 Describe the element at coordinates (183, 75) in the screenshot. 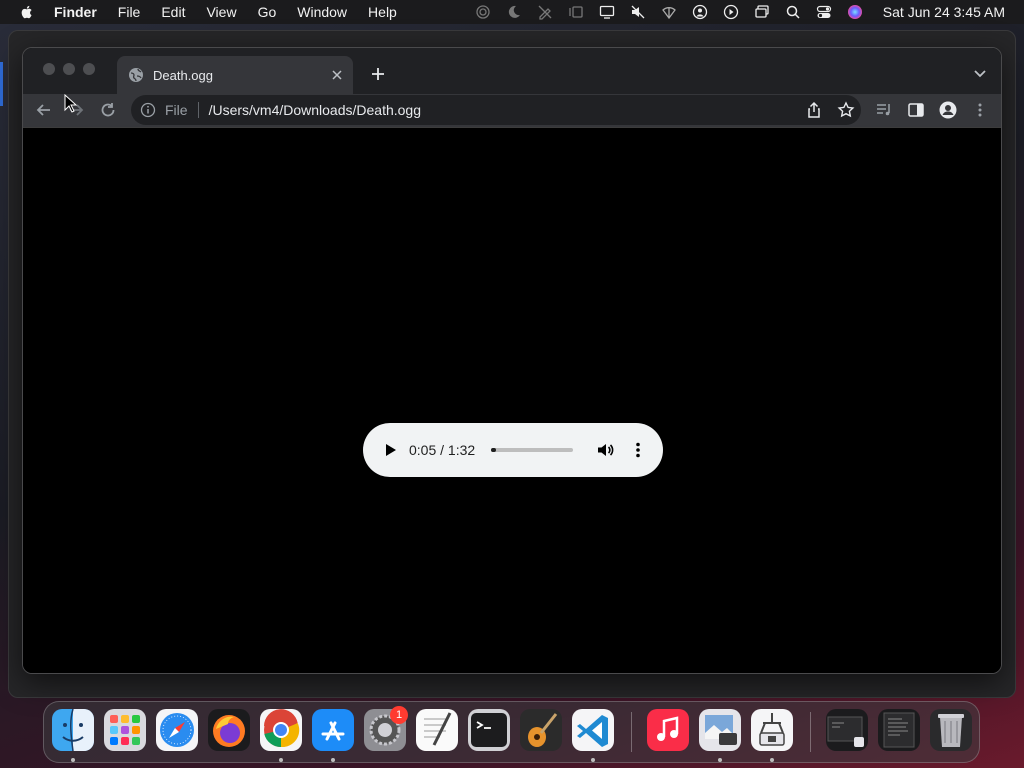

I see `tab-title: Death.ogg` at that location.